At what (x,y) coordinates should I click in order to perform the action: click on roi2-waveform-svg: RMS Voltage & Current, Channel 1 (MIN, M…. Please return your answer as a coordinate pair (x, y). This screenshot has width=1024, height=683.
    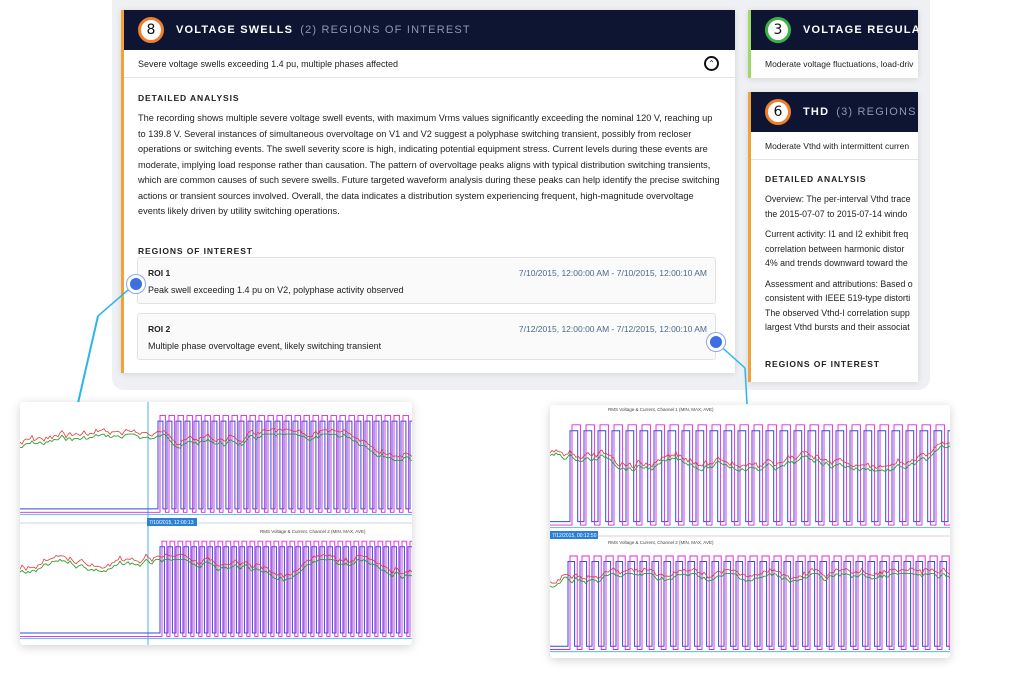
    Looking at the image, I should click on (750, 531).